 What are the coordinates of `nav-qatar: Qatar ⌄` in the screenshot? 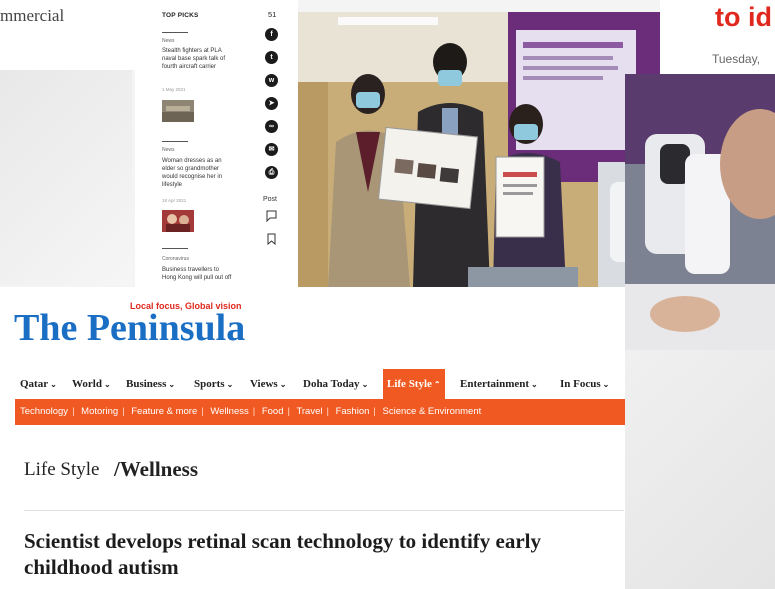 It's located at (38, 384).